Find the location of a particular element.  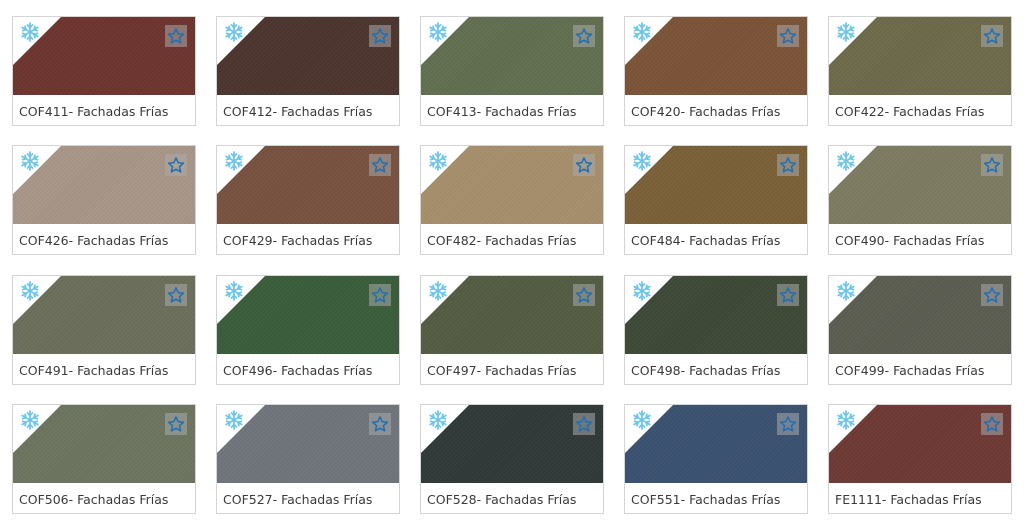

color-card: COF482- Fachadas Frías is located at coordinates (512, 200).